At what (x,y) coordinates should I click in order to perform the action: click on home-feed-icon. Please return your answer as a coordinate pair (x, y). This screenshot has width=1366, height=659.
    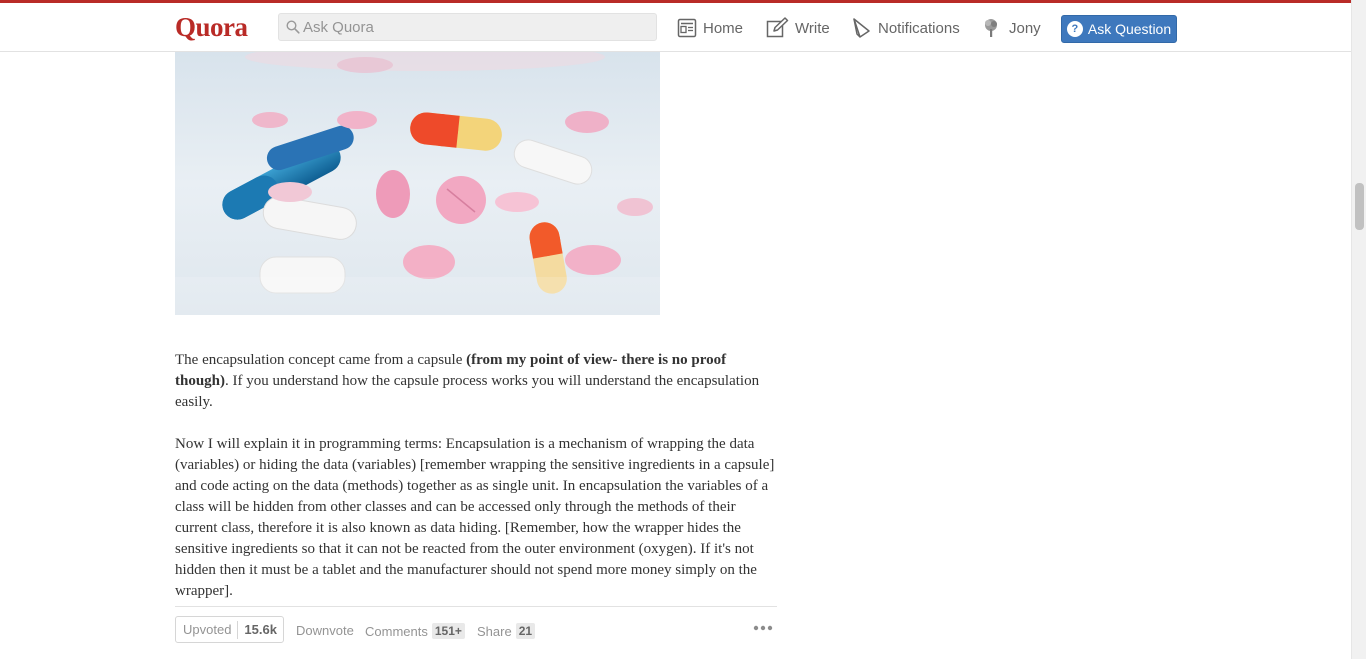
    Looking at the image, I should click on (687, 28).